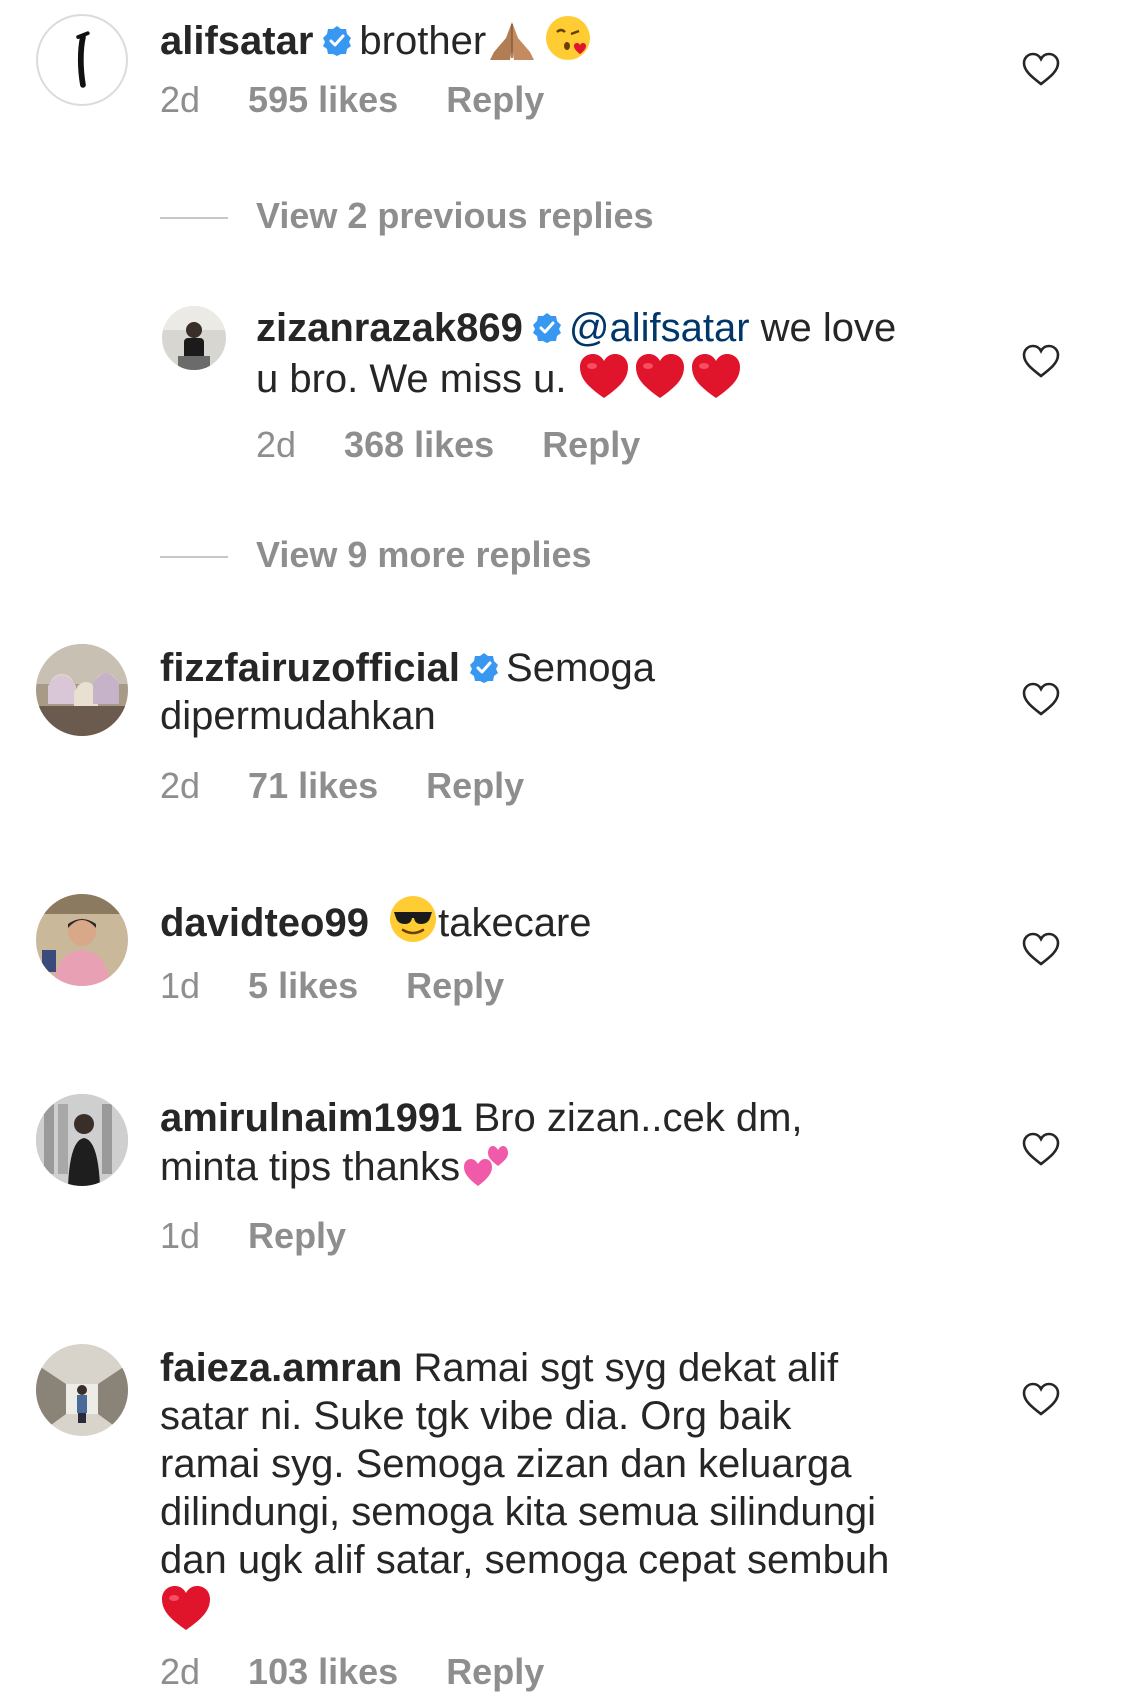 This screenshot has width=1125, height=1705. What do you see at coordinates (659, 328) in the screenshot?
I see `mention-link: @alifsatar` at bounding box center [659, 328].